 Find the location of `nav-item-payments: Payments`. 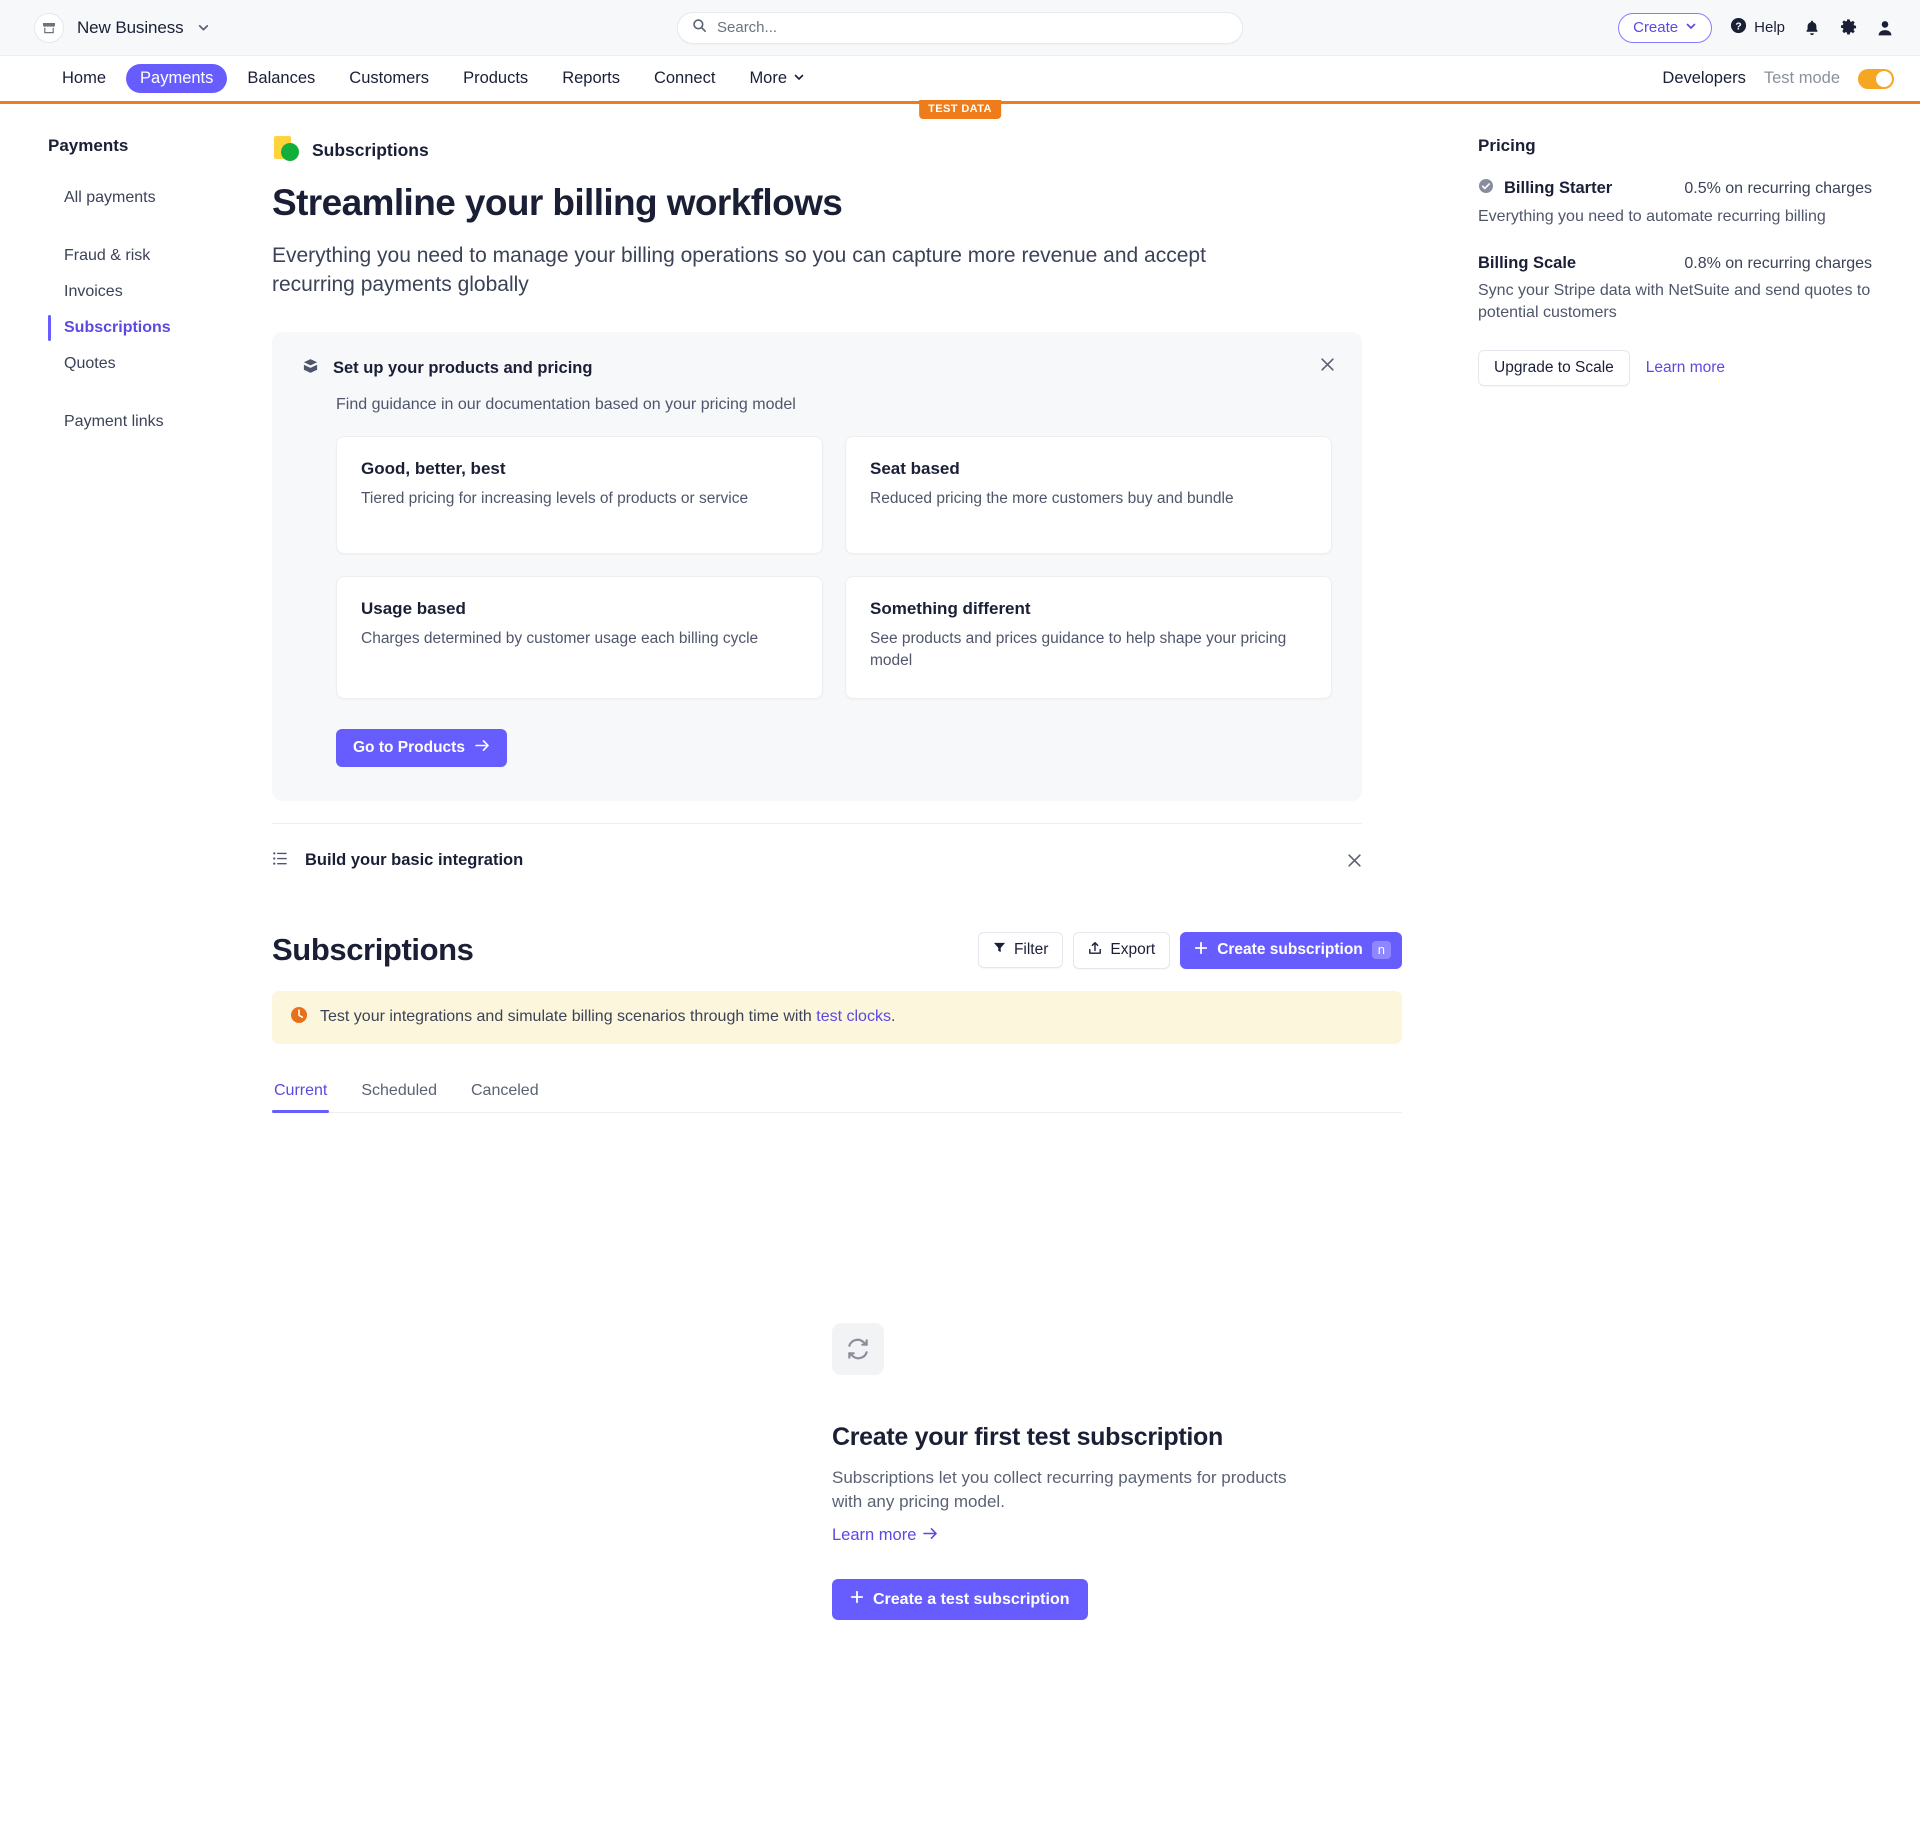

nav-item-payments: Payments is located at coordinates (177, 78).